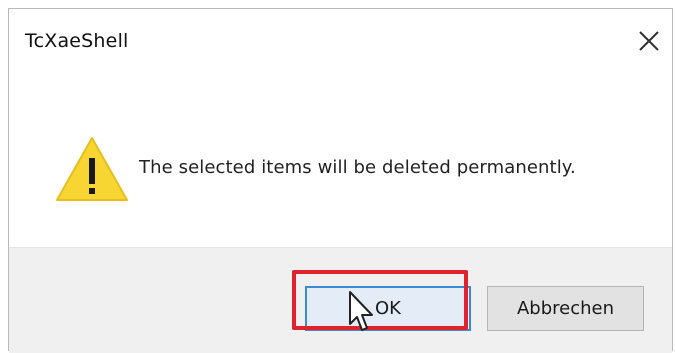 Image resolution: width=675 pixels, height=353 pixels. I want to click on close-button, so click(649, 41).